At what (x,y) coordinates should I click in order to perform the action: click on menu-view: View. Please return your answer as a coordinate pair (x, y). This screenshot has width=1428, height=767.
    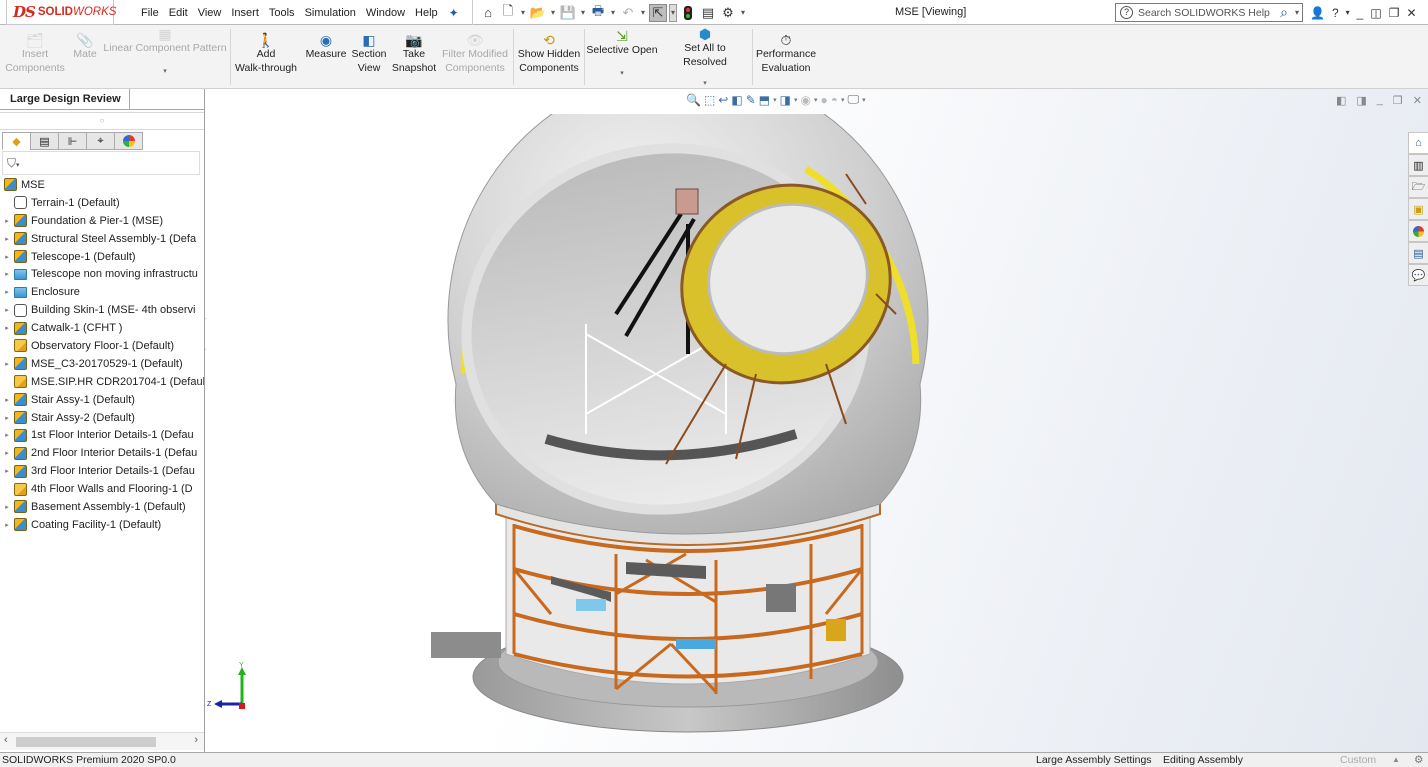
    Looking at the image, I should click on (210, 13).